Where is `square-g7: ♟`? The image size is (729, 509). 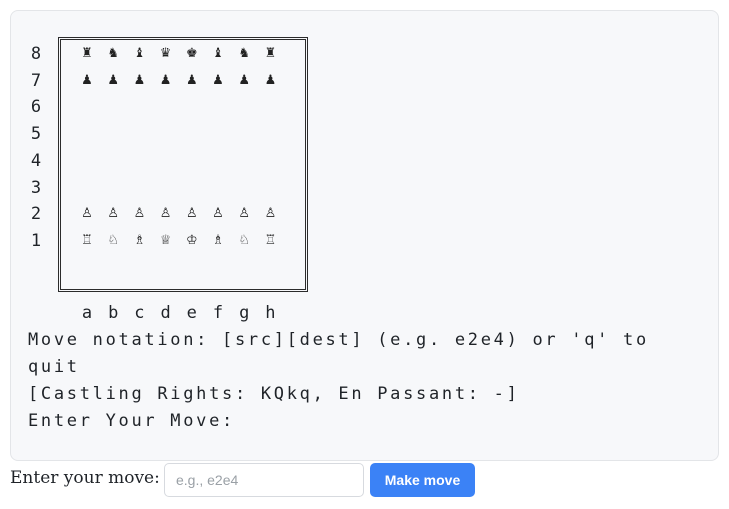
square-g7: ♟ is located at coordinates (244, 80).